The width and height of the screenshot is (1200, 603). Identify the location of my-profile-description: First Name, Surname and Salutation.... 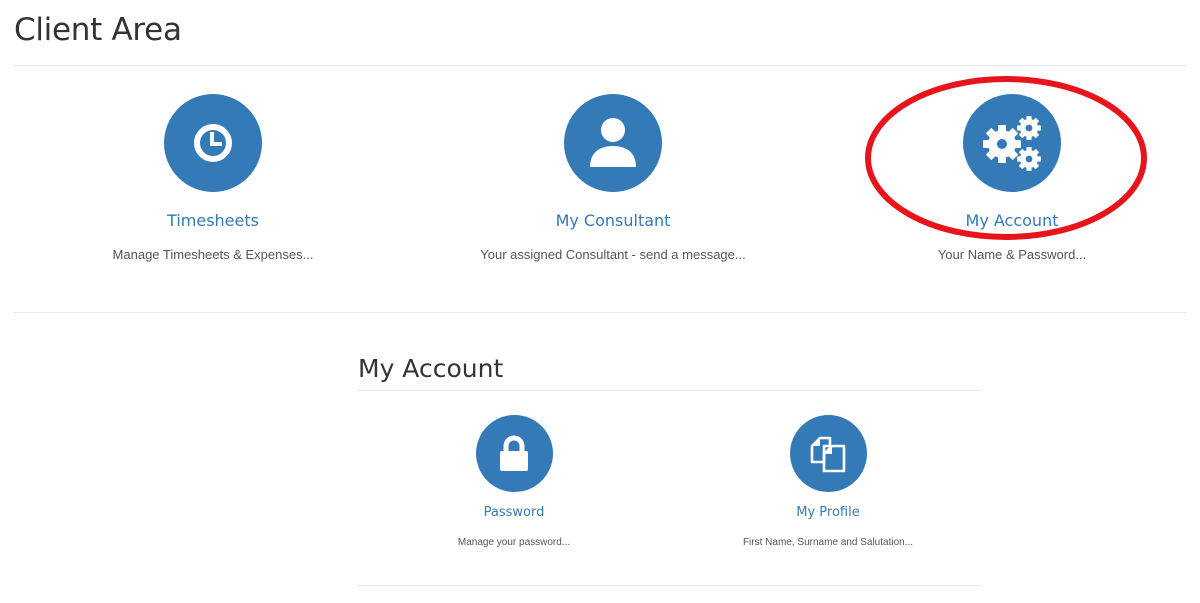
(828, 542).